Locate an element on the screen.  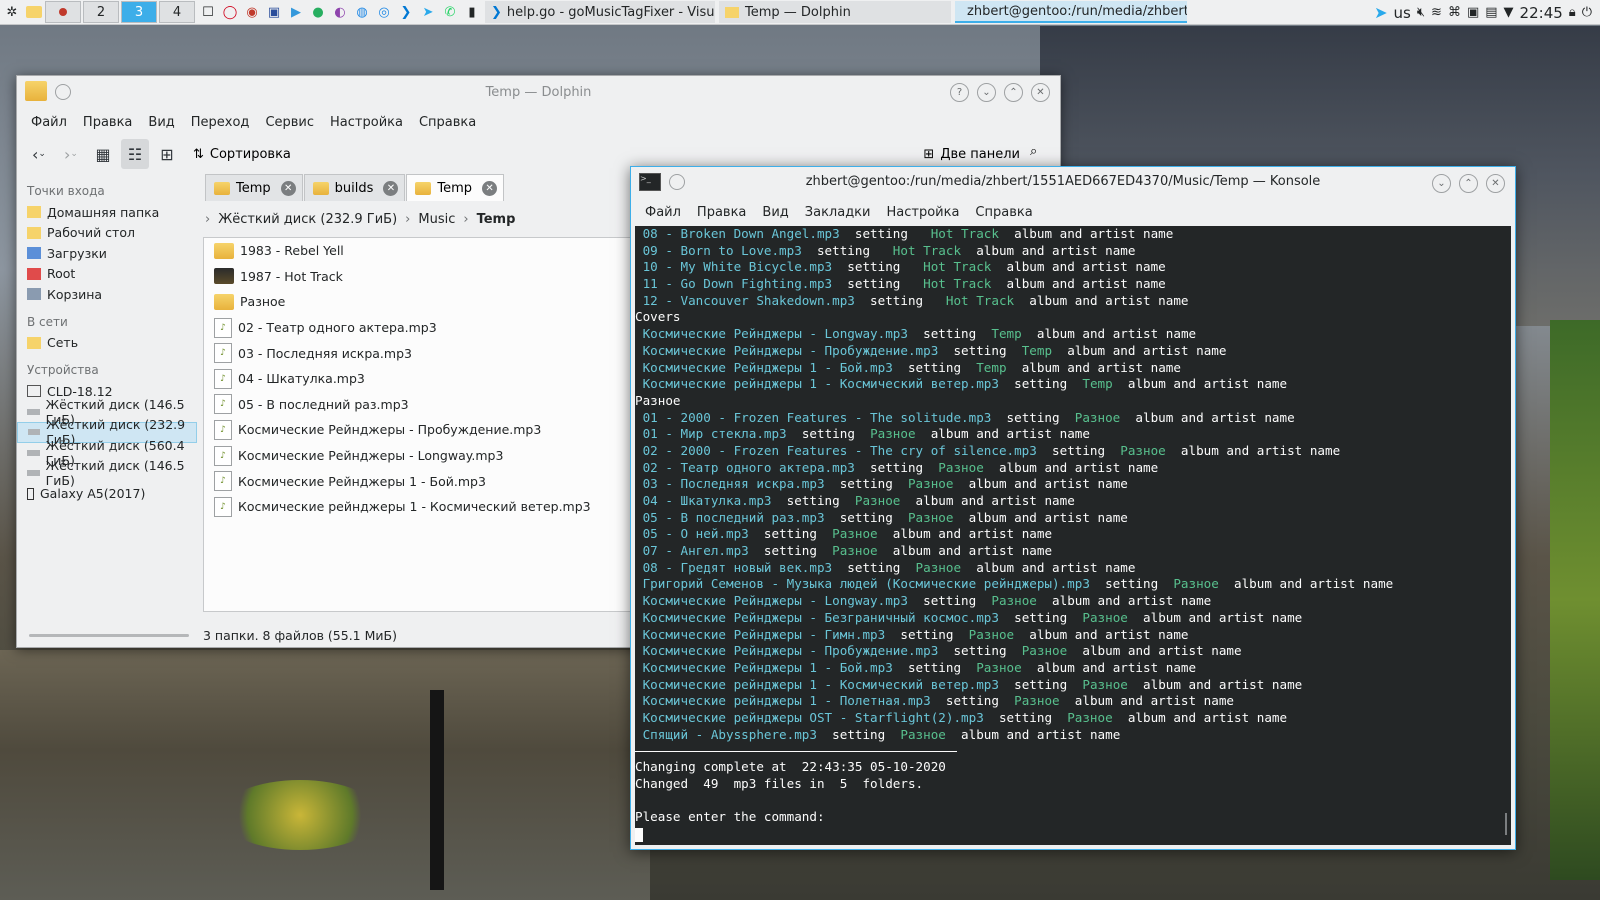
vscode-icon: ❯ is located at coordinates (406, 12).